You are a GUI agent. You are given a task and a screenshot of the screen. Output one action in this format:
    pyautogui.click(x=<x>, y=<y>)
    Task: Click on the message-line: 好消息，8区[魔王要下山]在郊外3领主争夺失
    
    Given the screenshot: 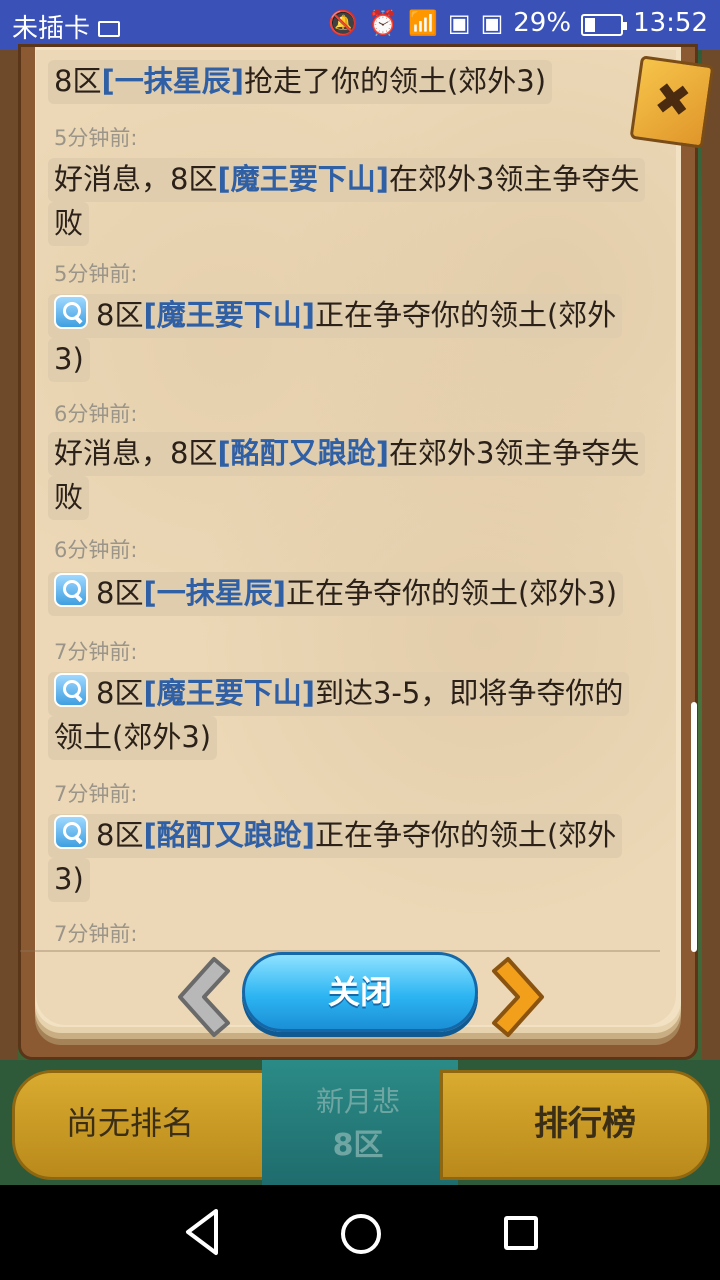 What is the action you would take?
    pyautogui.click(x=347, y=180)
    